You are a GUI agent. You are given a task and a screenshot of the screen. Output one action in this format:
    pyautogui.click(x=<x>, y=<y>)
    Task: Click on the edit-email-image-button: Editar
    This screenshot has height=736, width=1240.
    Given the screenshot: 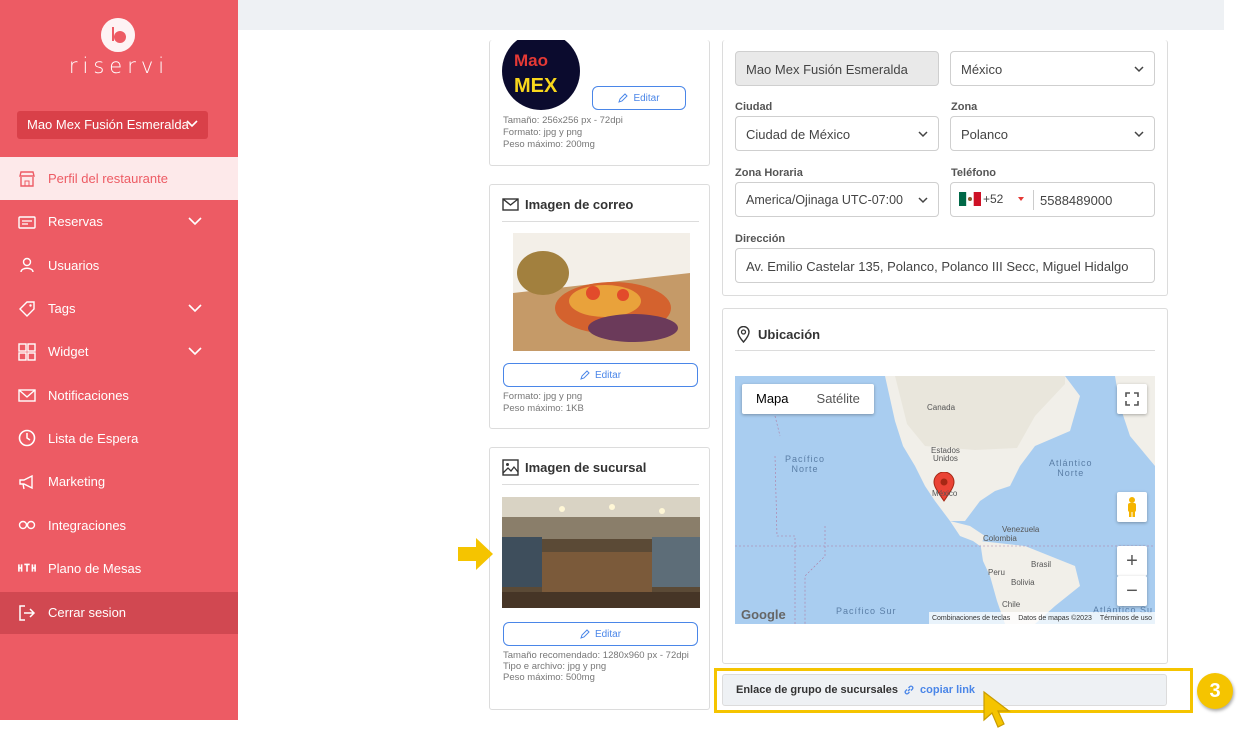 What is the action you would take?
    pyautogui.click(x=600, y=375)
    